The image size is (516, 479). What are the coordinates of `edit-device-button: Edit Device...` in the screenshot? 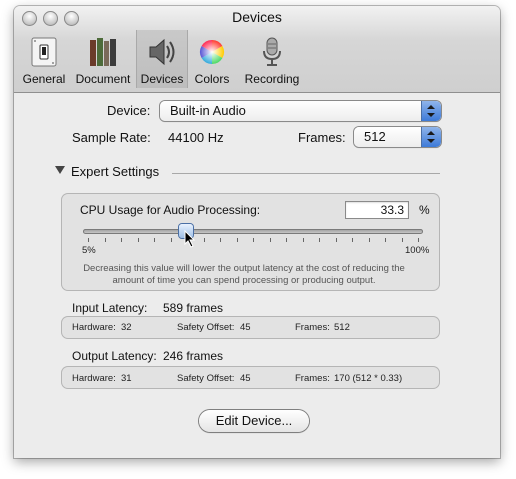 It's located at (254, 421).